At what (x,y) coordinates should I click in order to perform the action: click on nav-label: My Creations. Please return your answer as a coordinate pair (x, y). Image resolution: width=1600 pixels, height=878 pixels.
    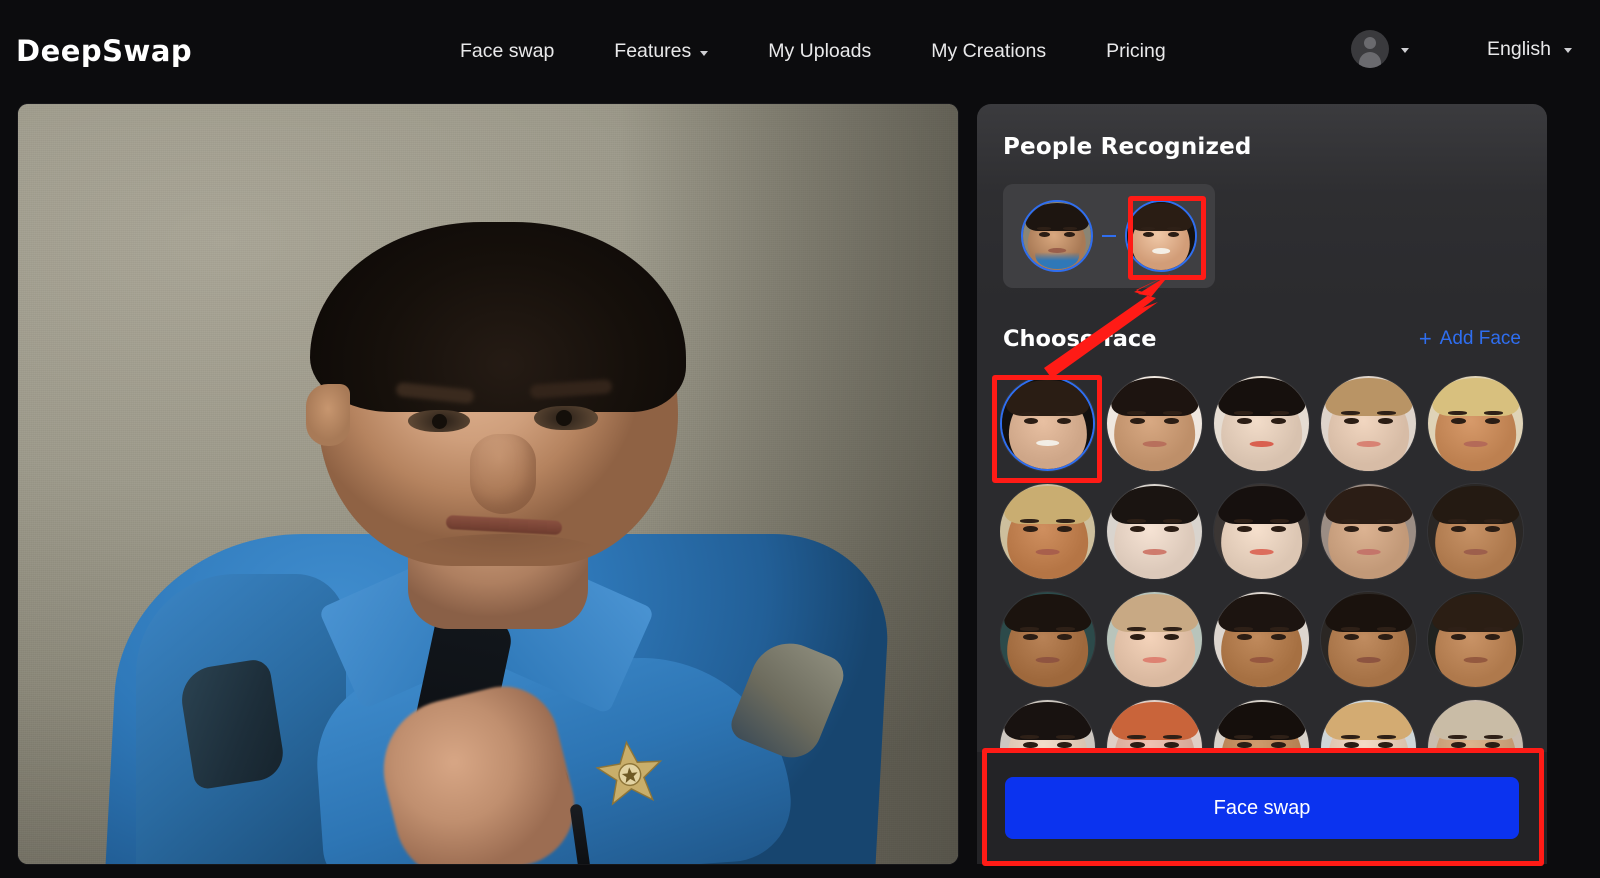
    Looking at the image, I should click on (989, 51).